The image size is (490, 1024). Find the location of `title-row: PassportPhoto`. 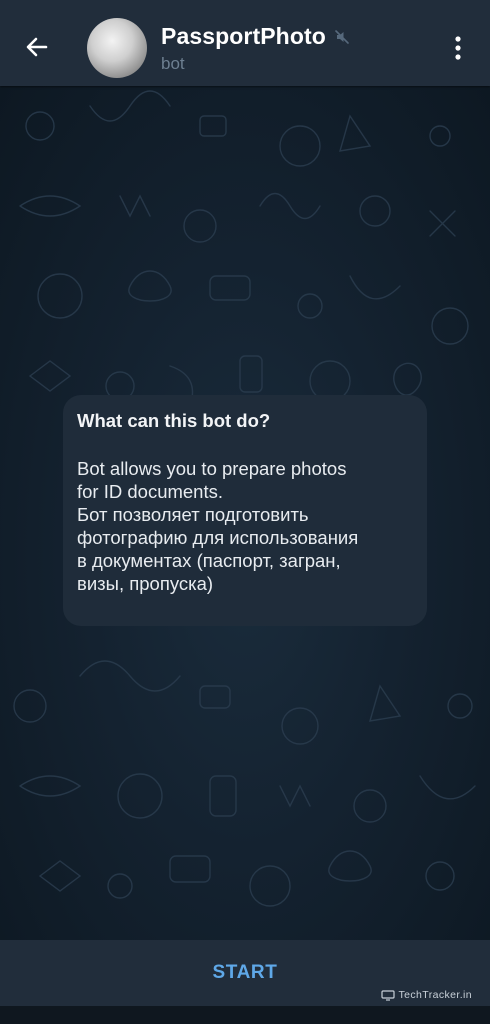

title-row: PassportPhoto is located at coordinates (255, 36).